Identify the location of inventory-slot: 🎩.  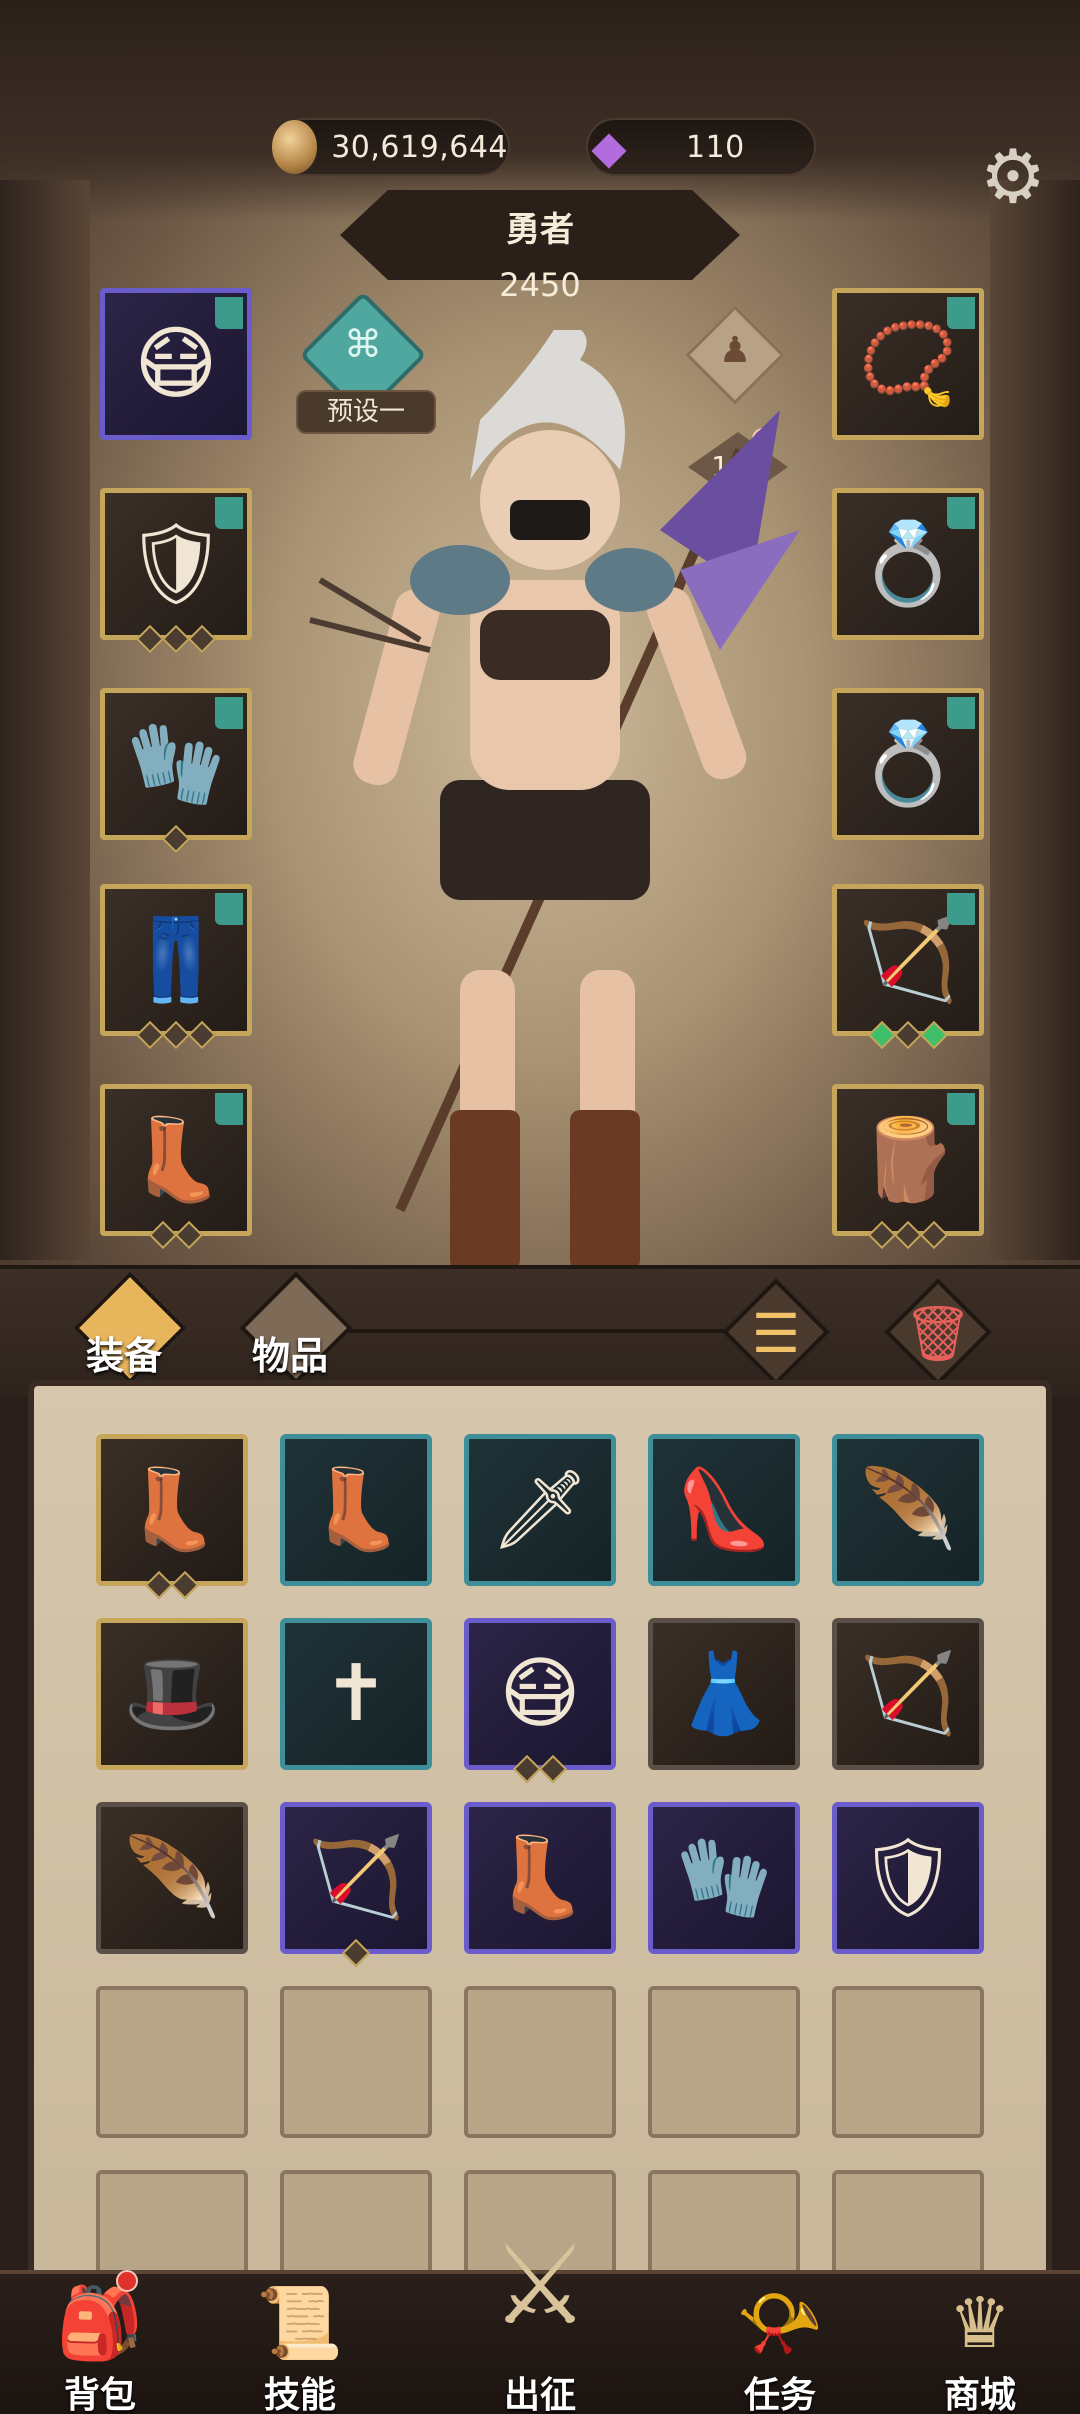
(172, 1694).